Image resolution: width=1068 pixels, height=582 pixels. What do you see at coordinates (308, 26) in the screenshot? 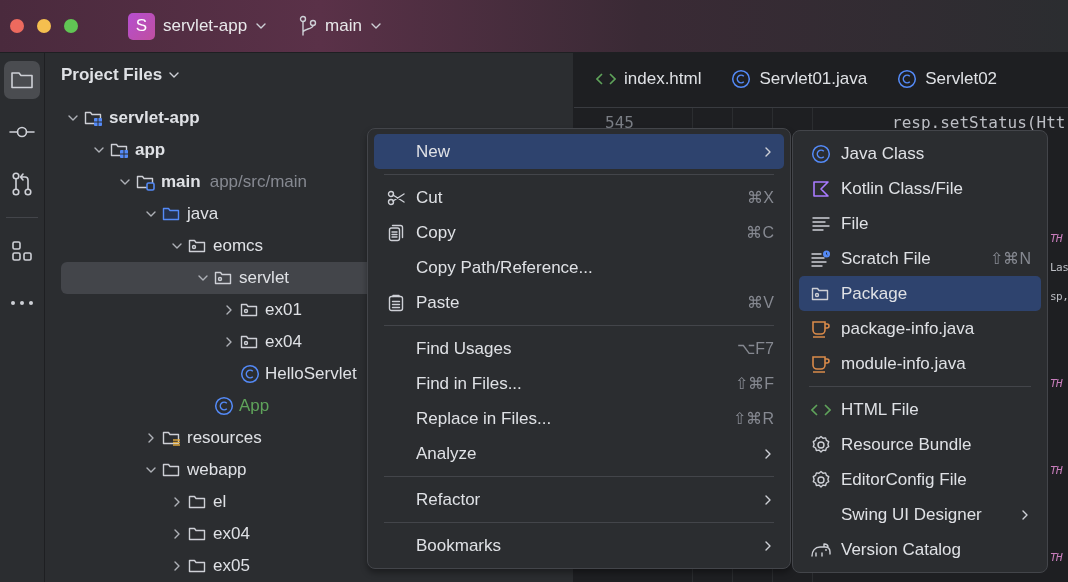
I see `branch-icon` at bounding box center [308, 26].